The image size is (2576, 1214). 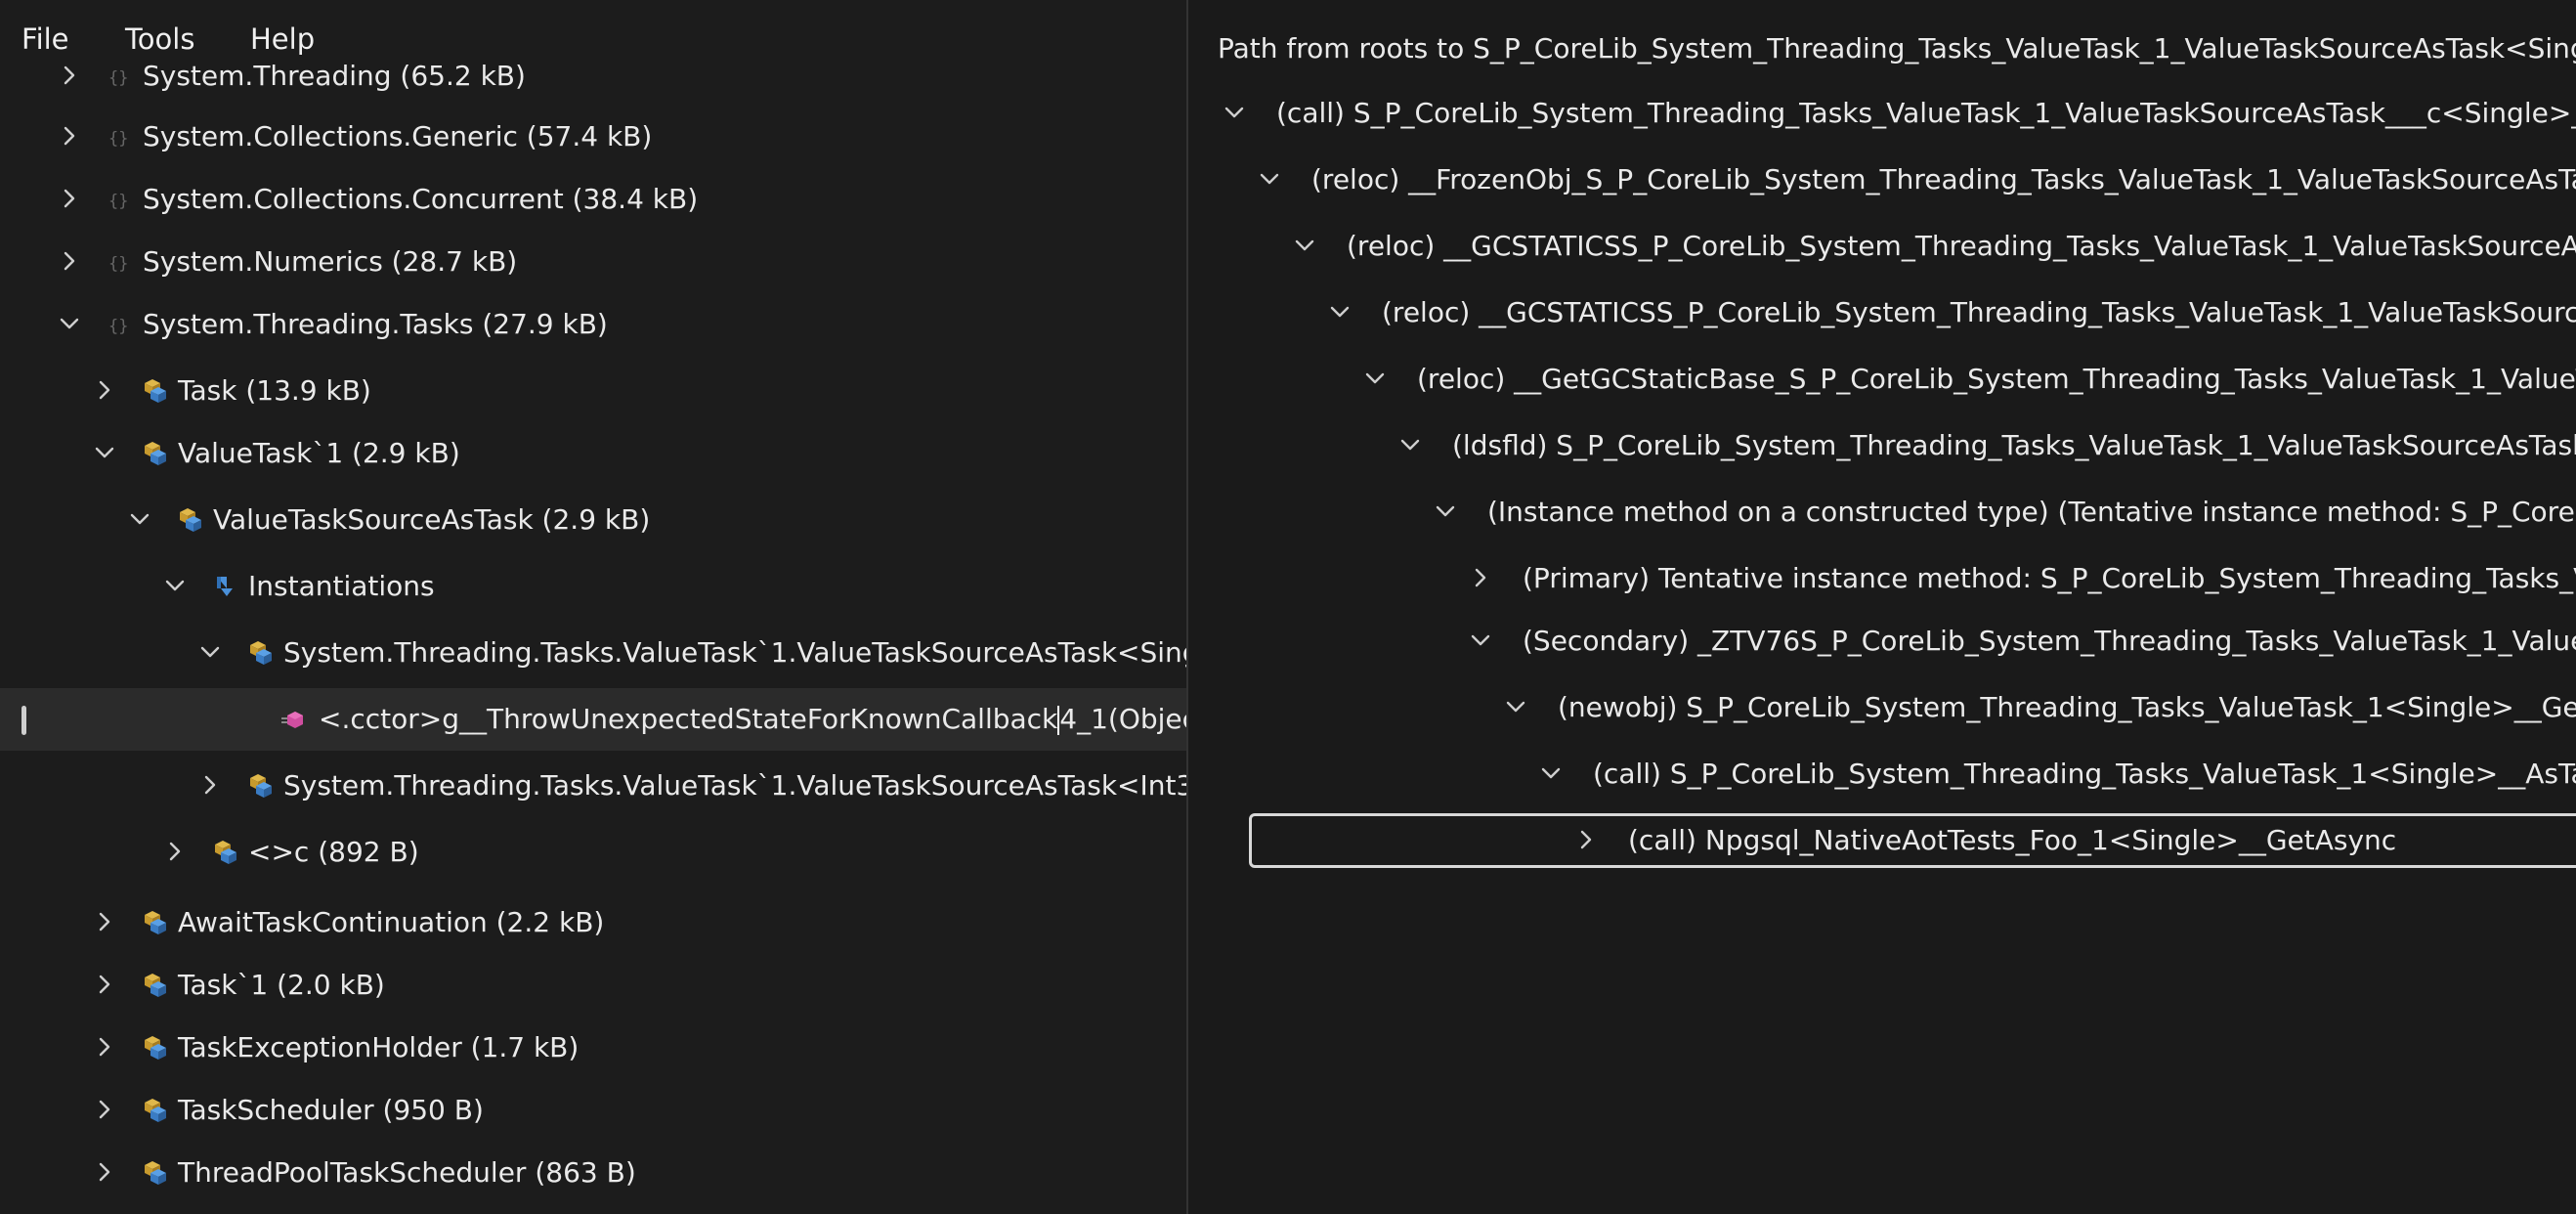 What do you see at coordinates (159, 39) in the screenshot?
I see `menu-tools: Tools` at bounding box center [159, 39].